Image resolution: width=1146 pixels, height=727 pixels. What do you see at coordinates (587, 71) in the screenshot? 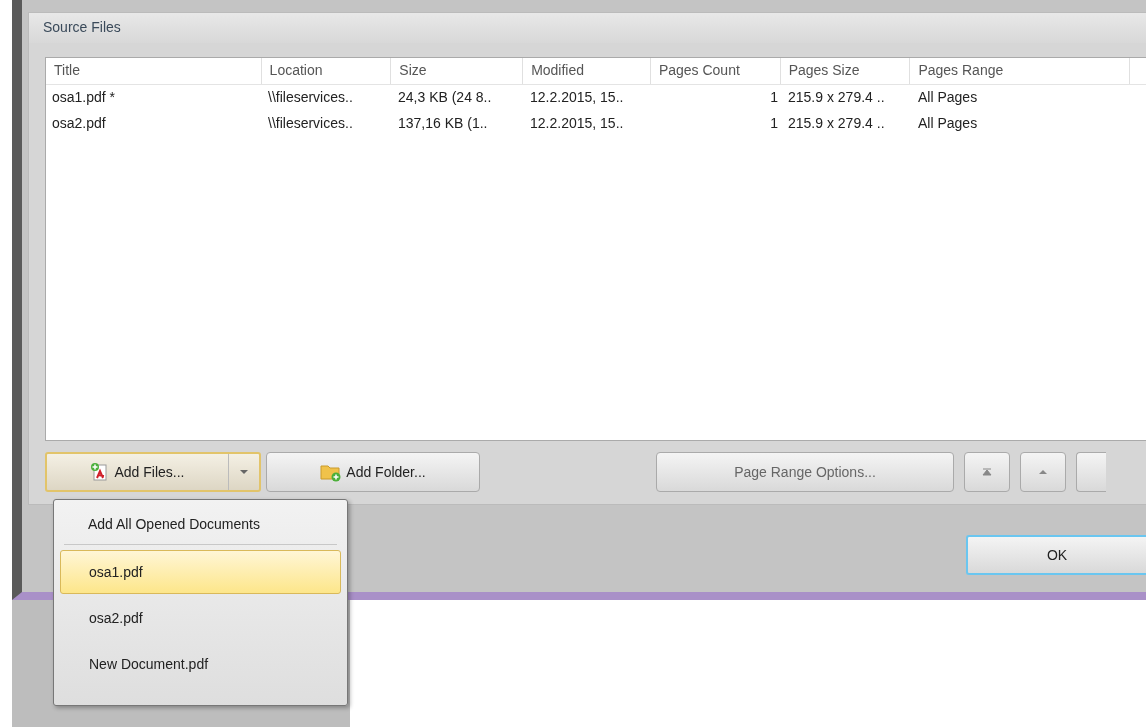
I see `column-header: Modified` at bounding box center [587, 71].